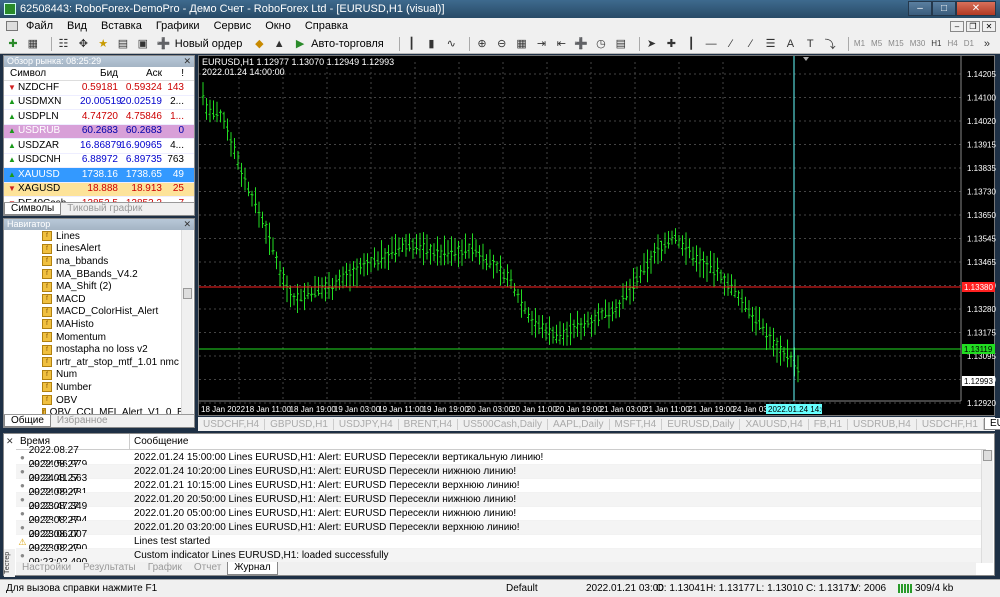 The height and width of the screenshot is (597, 1000). I want to click on timeframe-h1: H1, so click(936, 43).